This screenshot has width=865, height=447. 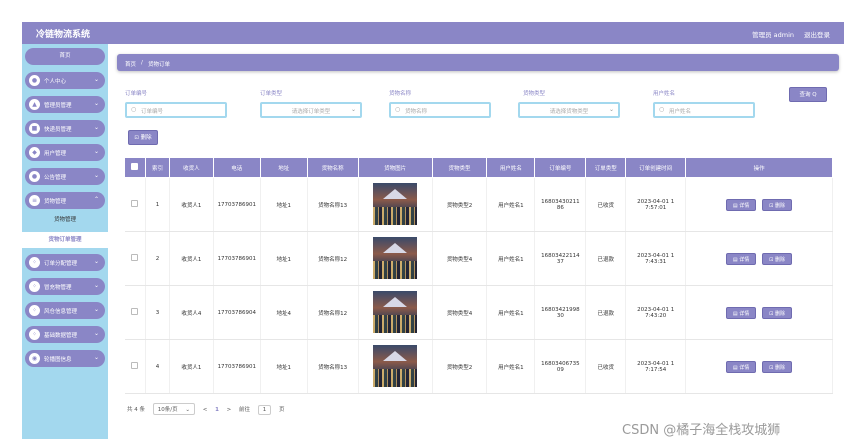 I want to click on header-goods-name: 货物名称, so click(x=332, y=167).